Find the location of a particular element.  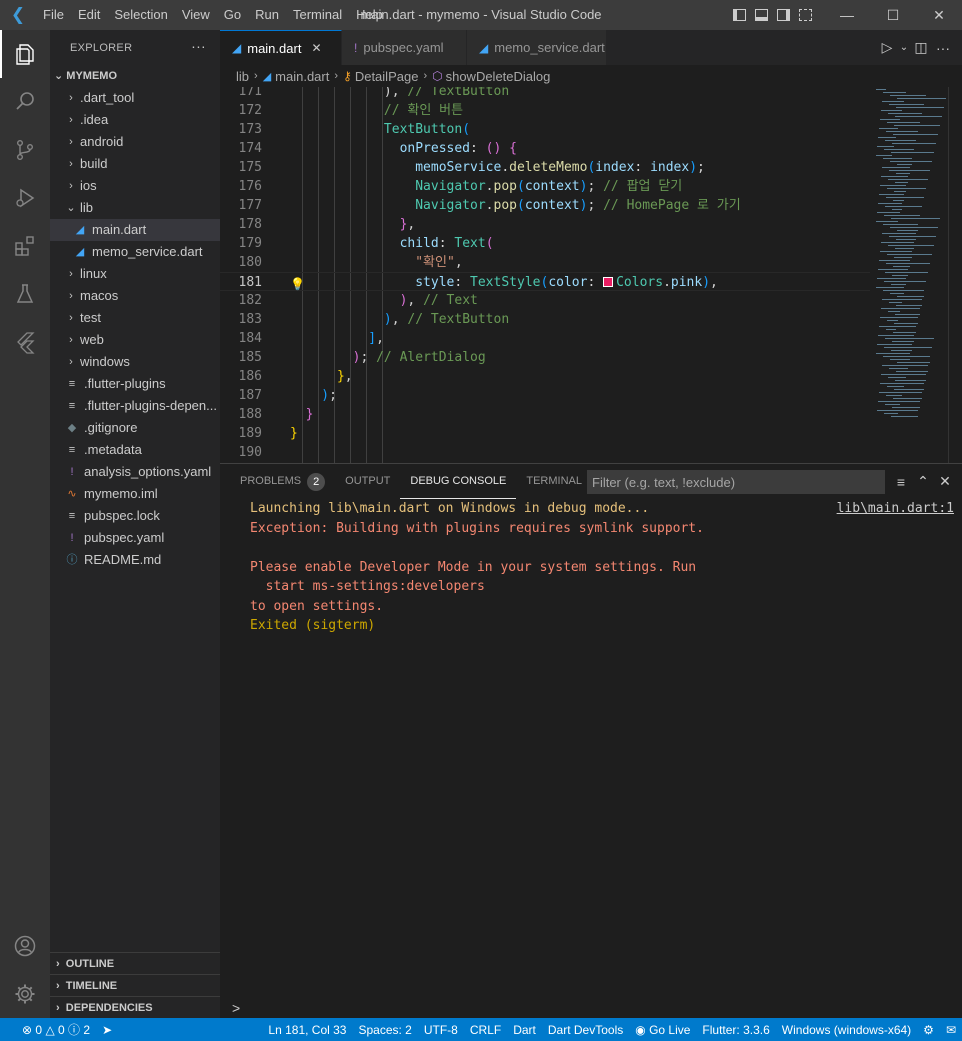

encoding: UTF-8 is located at coordinates (441, 1030).